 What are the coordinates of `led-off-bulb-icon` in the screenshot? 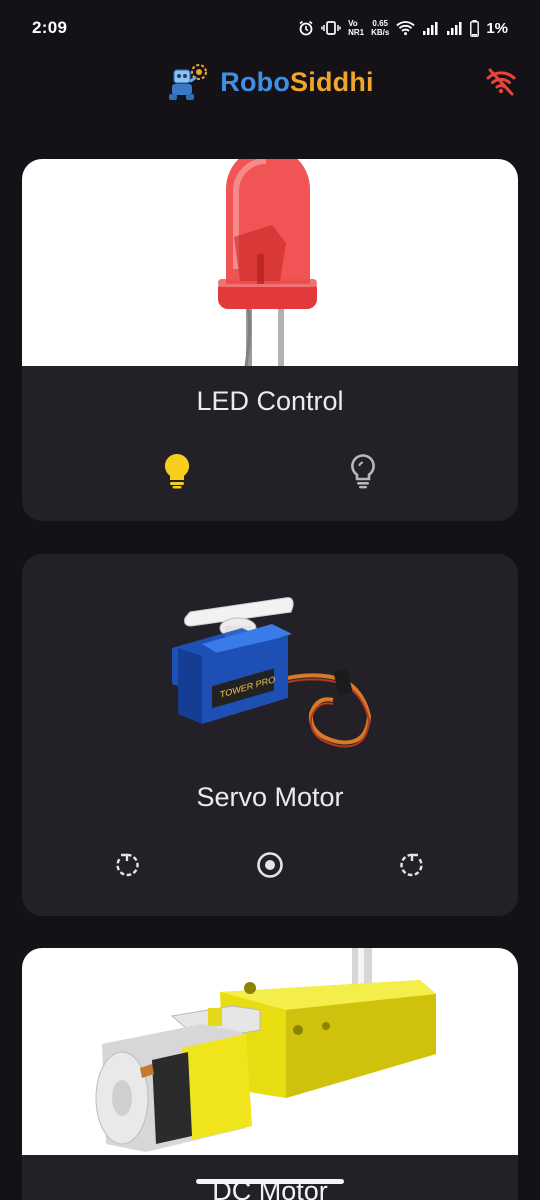 It's located at (363, 471).